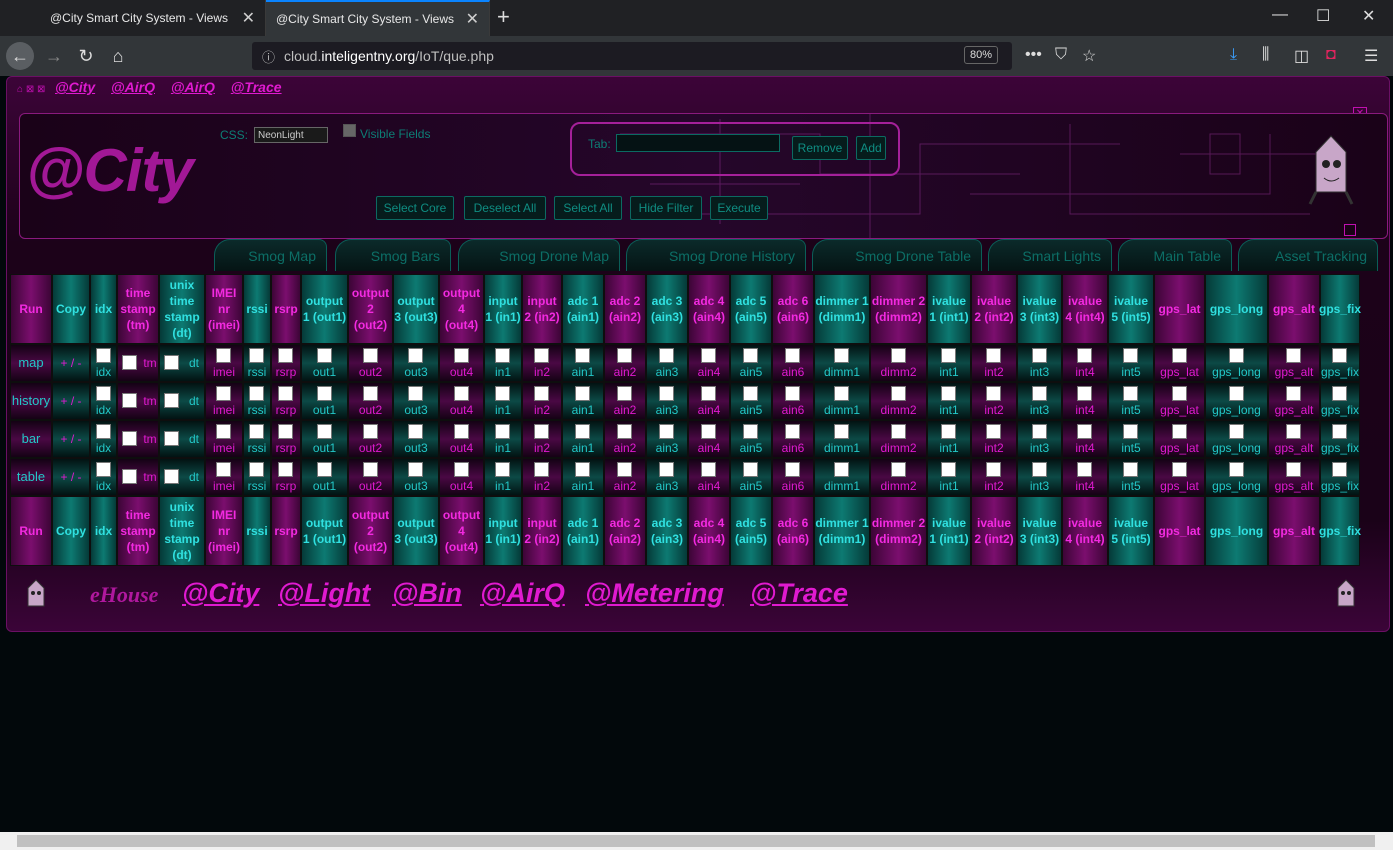 This screenshot has height=850, width=1393. What do you see at coordinates (415, 208) in the screenshot?
I see `select-core-button: Select Core` at bounding box center [415, 208].